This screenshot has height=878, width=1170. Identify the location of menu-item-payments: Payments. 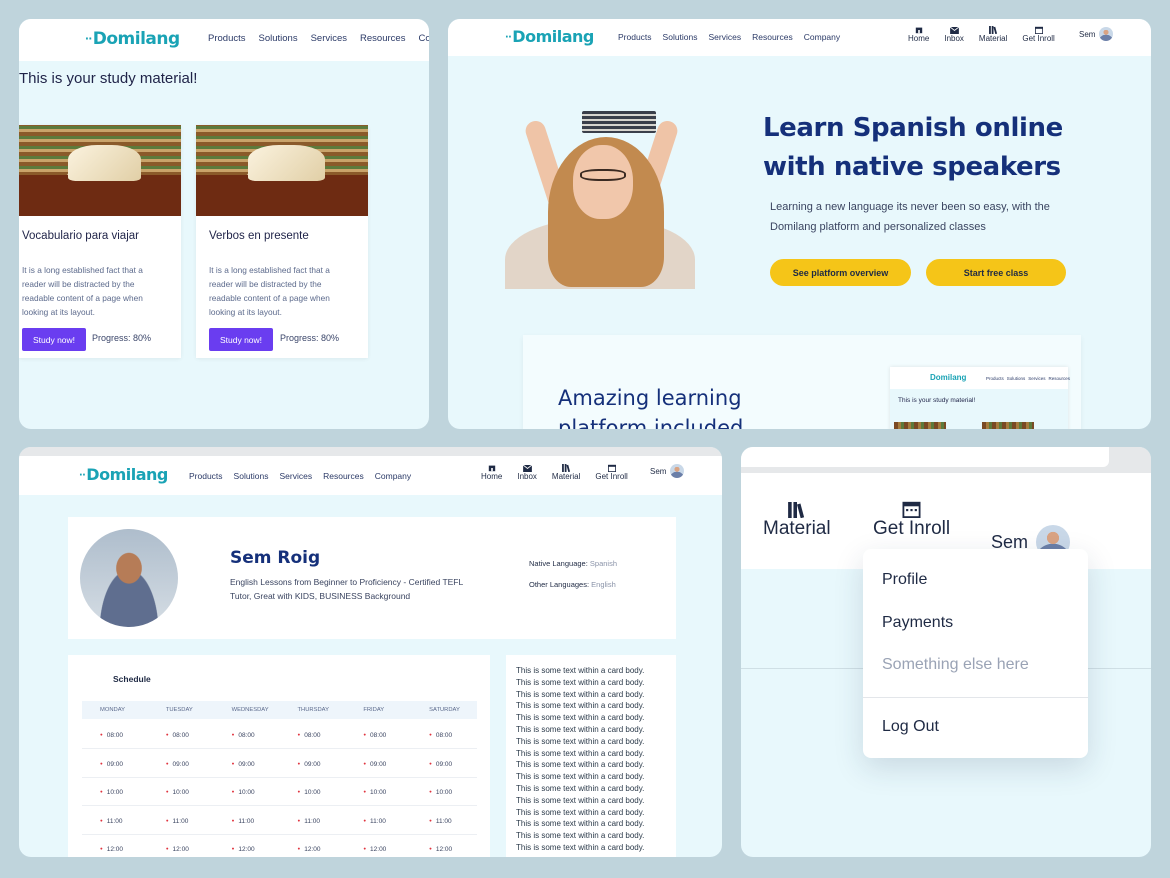
(917, 623).